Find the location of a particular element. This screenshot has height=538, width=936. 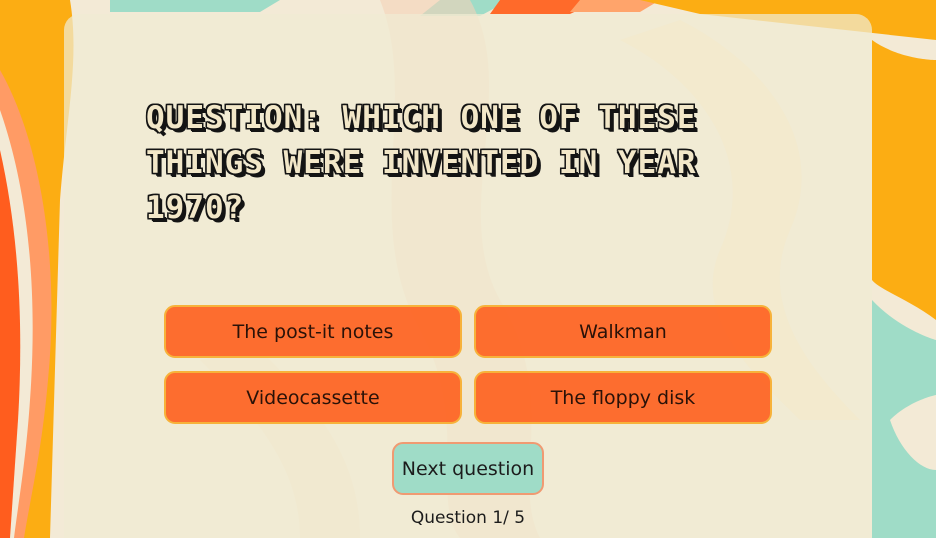

answer-button-videocassette: Videocassette is located at coordinates (313, 397).